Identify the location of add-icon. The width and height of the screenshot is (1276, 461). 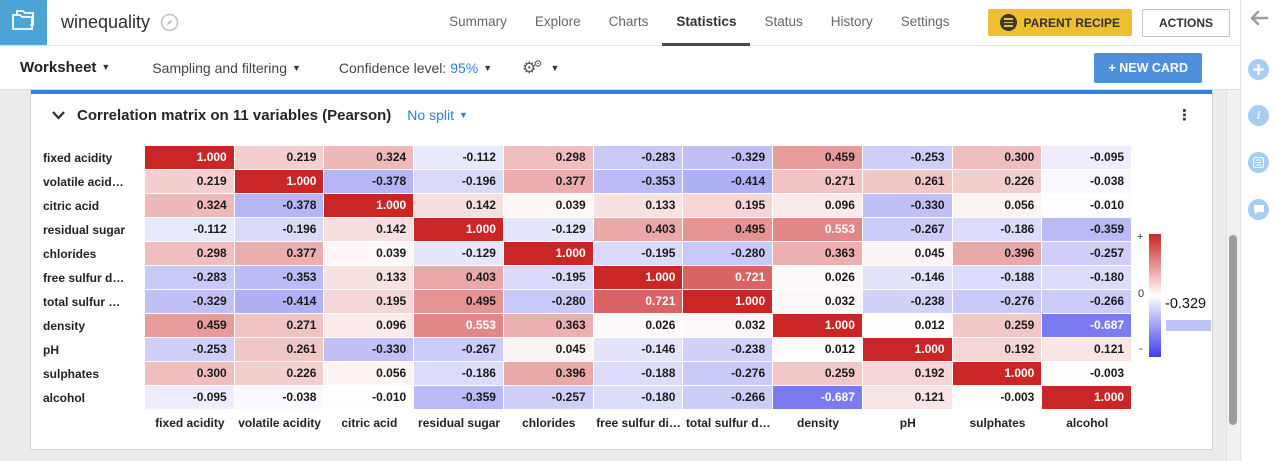
(1258, 69).